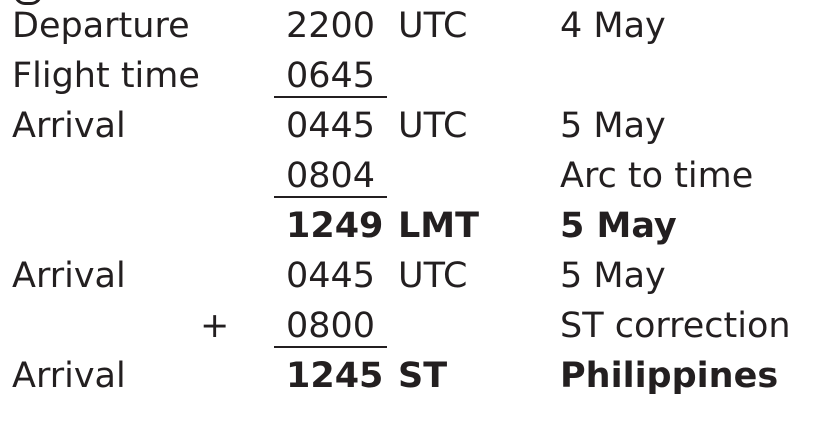  Describe the element at coordinates (423, 376) in the screenshot. I see `row-zone: ST` at that location.